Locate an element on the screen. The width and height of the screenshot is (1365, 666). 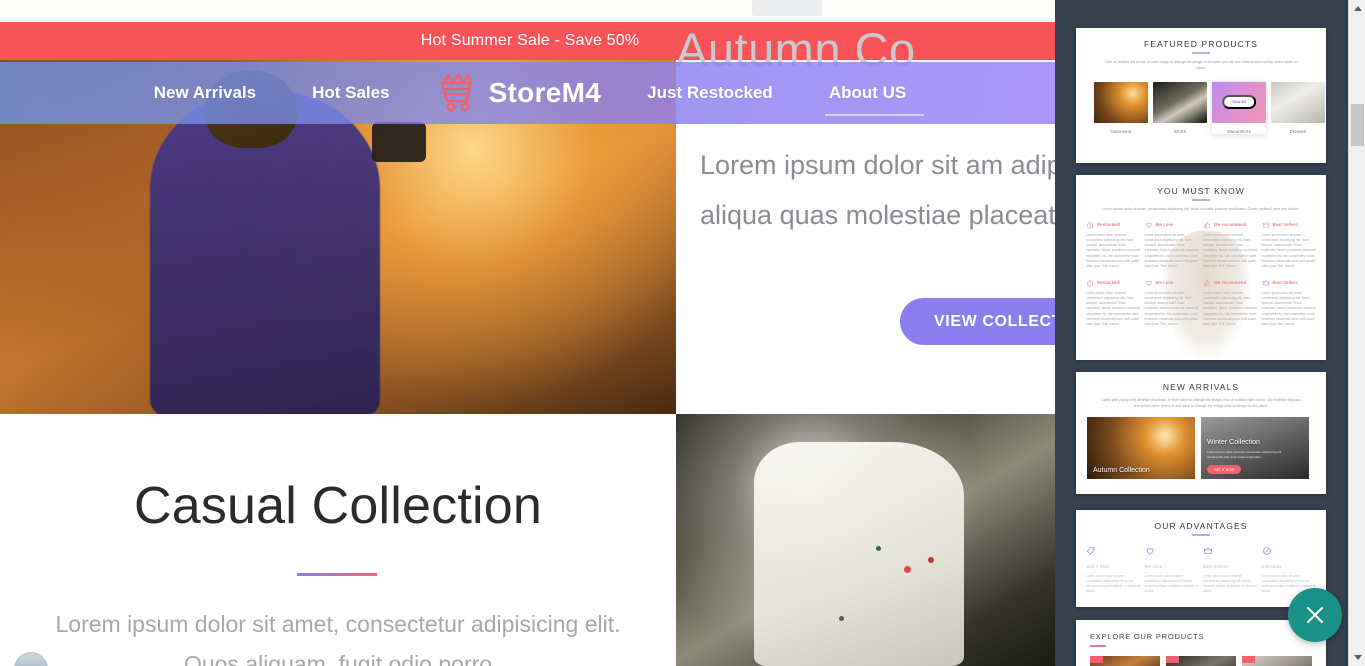
preview-top-strip is located at coordinates (530, 11).